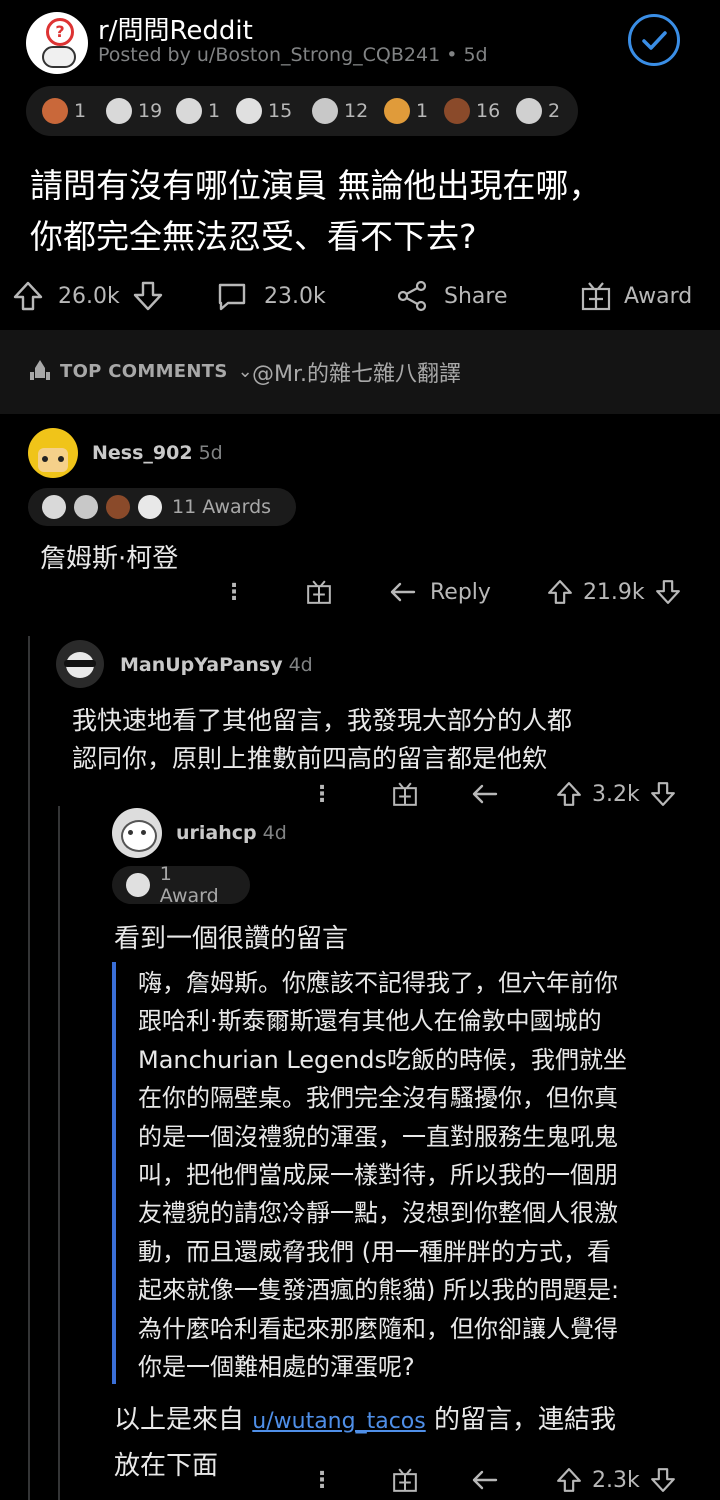  Describe the element at coordinates (231, 833) in the screenshot. I see `comment-author: uriahcp 4d` at that location.